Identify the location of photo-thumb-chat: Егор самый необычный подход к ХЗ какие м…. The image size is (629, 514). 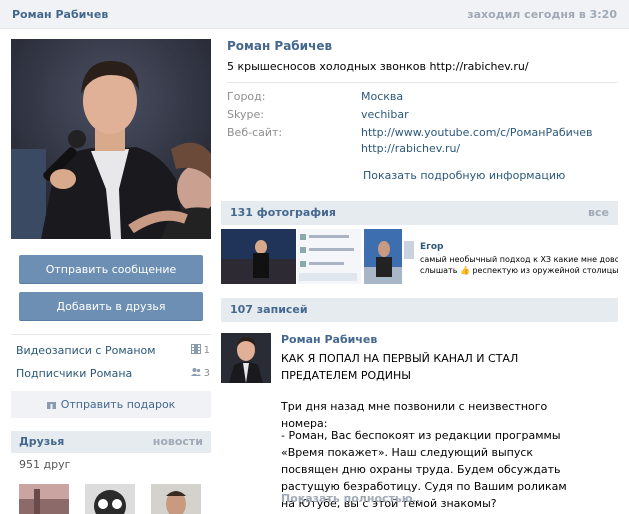
(511, 256).